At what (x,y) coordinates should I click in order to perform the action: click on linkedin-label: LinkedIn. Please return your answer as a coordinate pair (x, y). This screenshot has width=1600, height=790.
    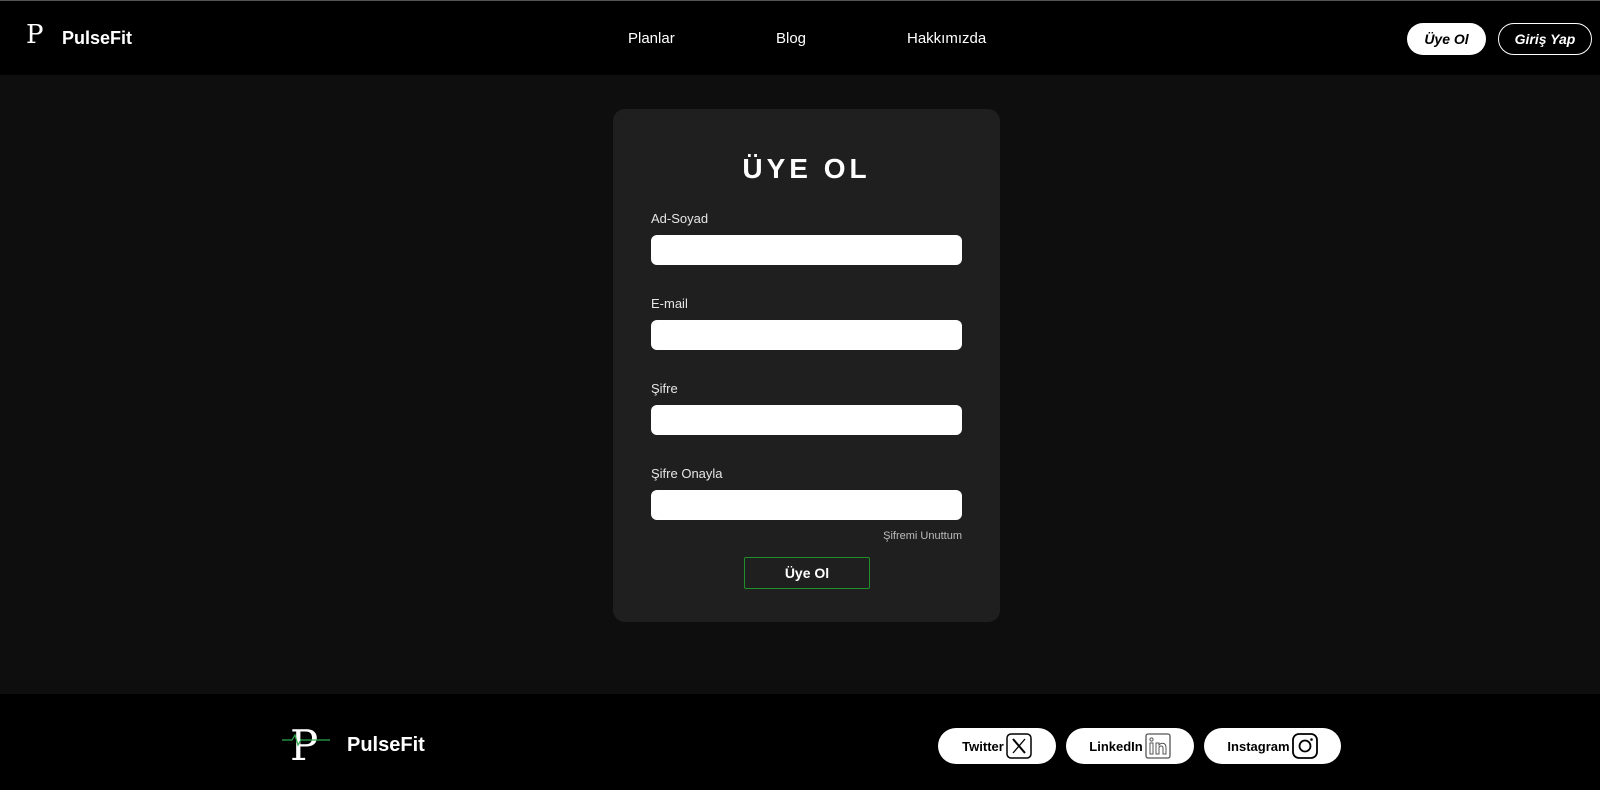
    Looking at the image, I should click on (1116, 746).